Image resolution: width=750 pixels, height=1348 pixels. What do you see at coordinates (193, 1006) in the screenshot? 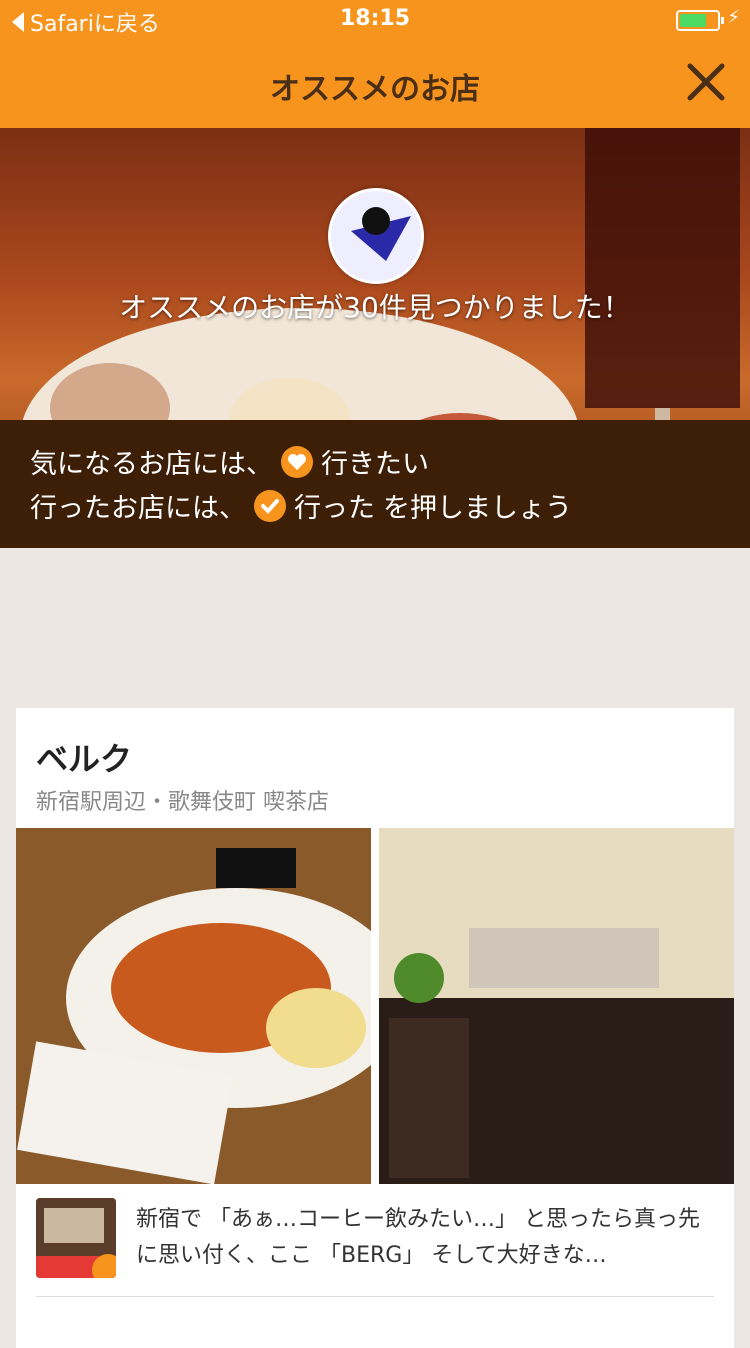
I see `shop-photo-curry` at bounding box center [193, 1006].